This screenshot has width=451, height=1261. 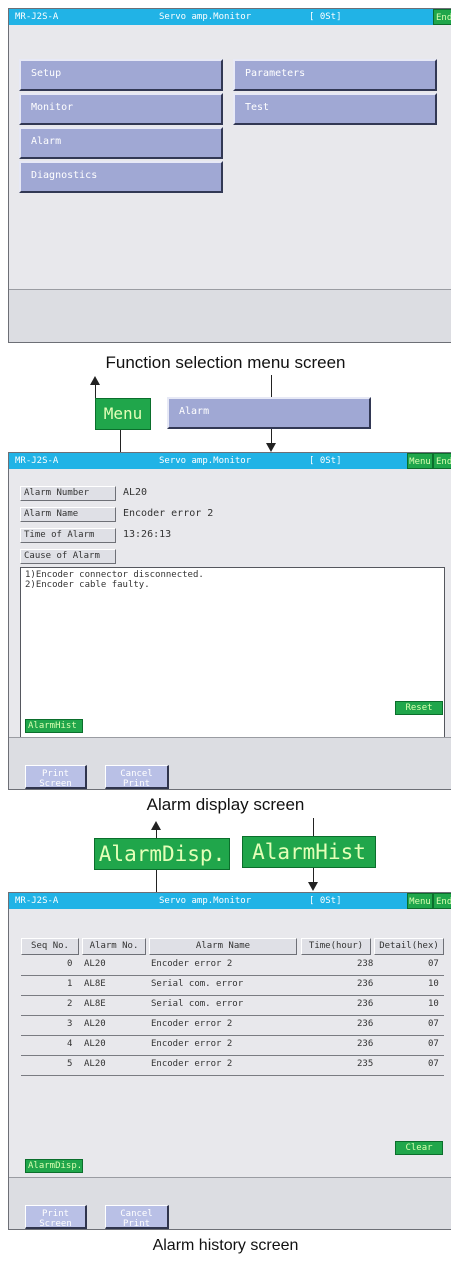 I want to click on print-screen-line1: Print, so click(x=55, y=774).